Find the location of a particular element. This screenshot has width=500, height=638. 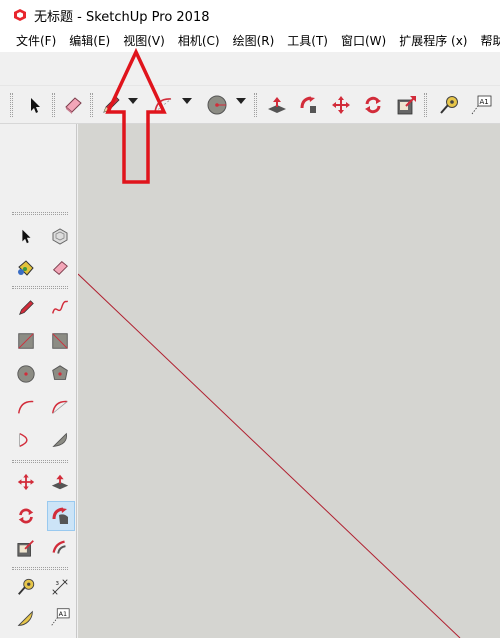

pencil-dropdown is located at coordinates (133, 101).